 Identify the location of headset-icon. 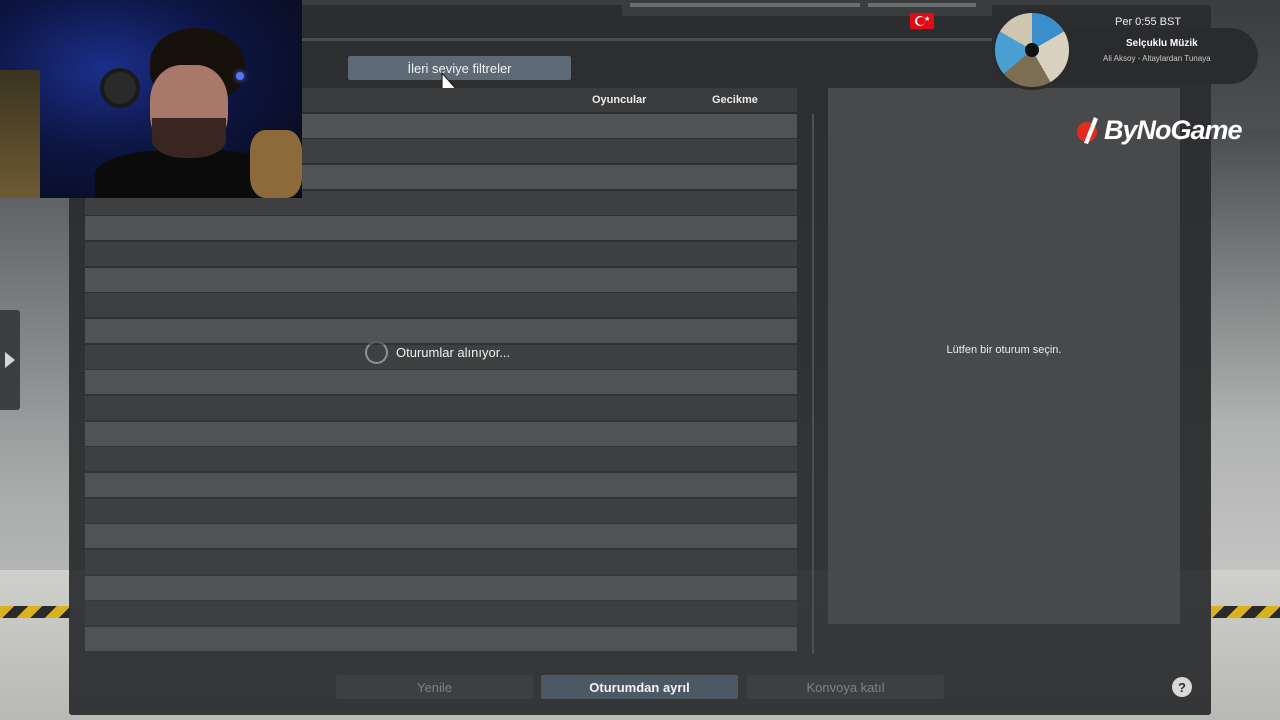
(120, 88).